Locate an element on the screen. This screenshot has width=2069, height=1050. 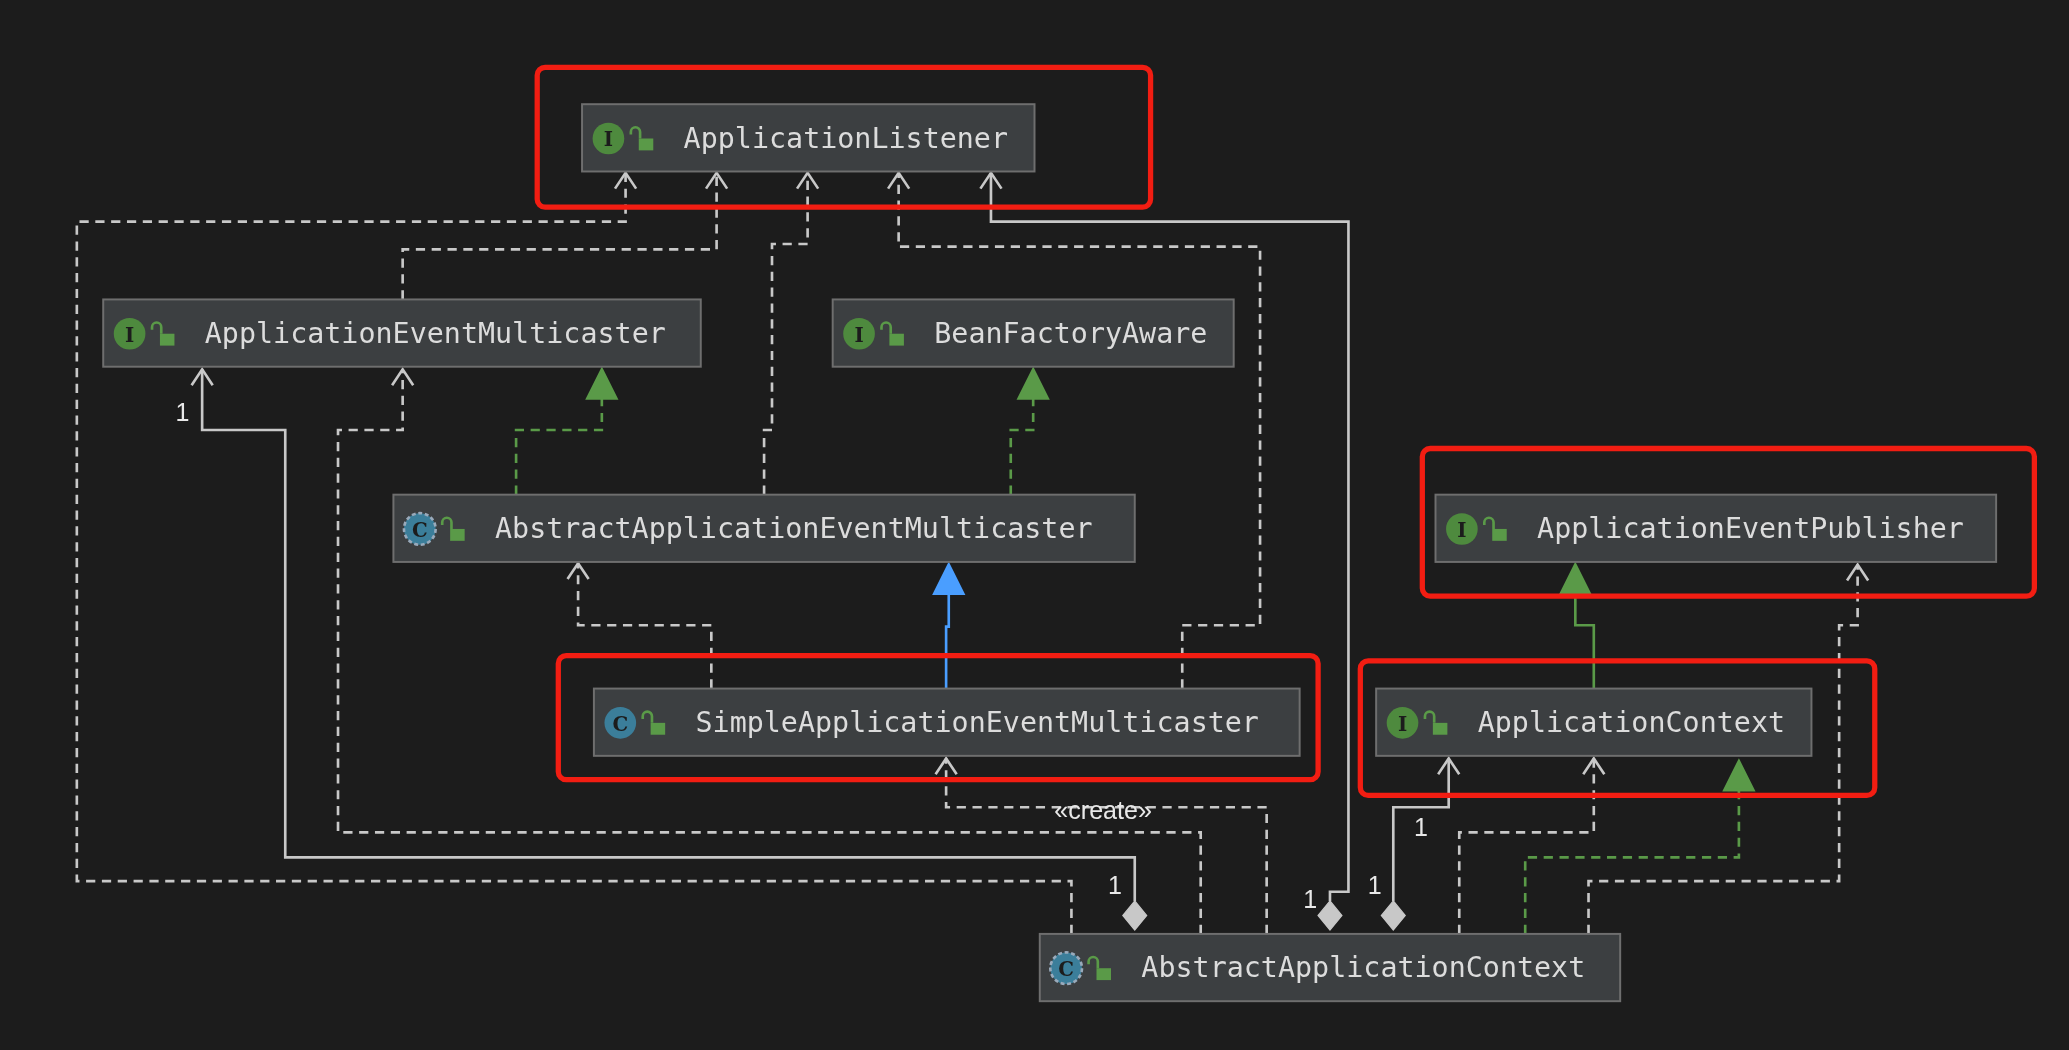
class-name: BeanFactoryAware is located at coordinates (1071, 333).